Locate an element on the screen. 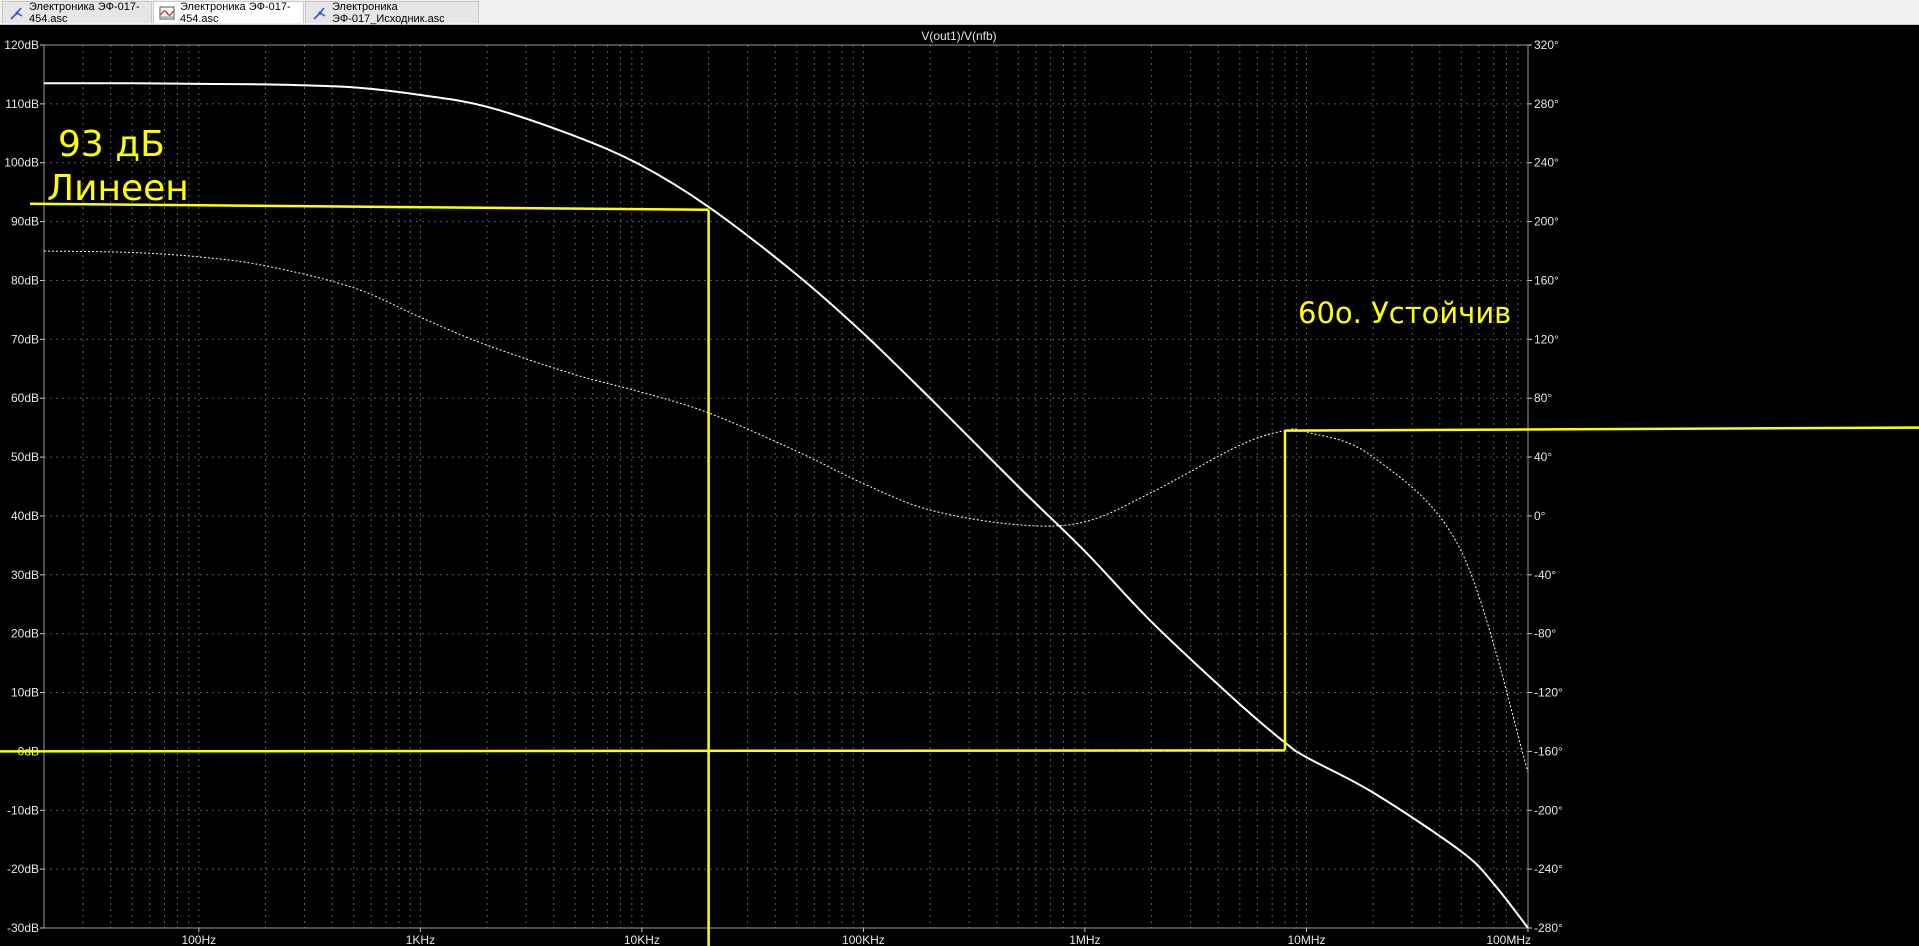 Image resolution: width=1919 pixels, height=946 pixels. y-right-tick-label: 240° is located at coordinates (1546, 163).